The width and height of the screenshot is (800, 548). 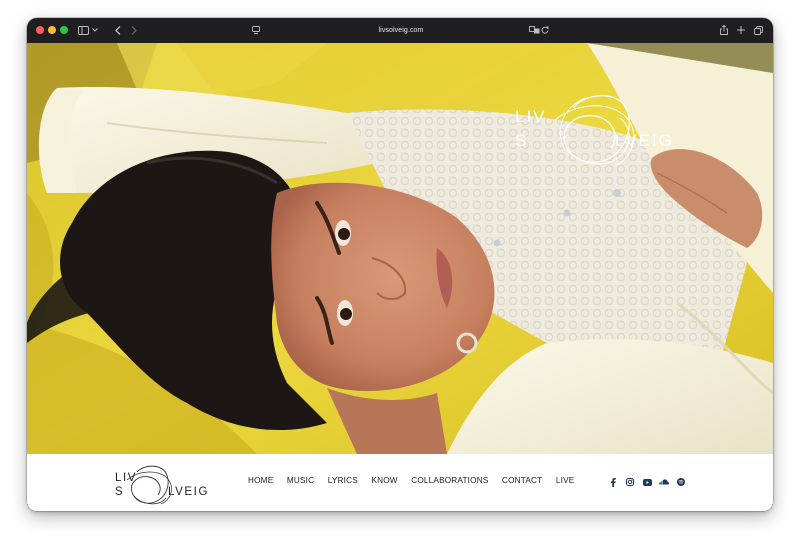 What do you see at coordinates (95, 30) in the screenshot?
I see `chevron-down-icon` at bounding box center [95, 30].